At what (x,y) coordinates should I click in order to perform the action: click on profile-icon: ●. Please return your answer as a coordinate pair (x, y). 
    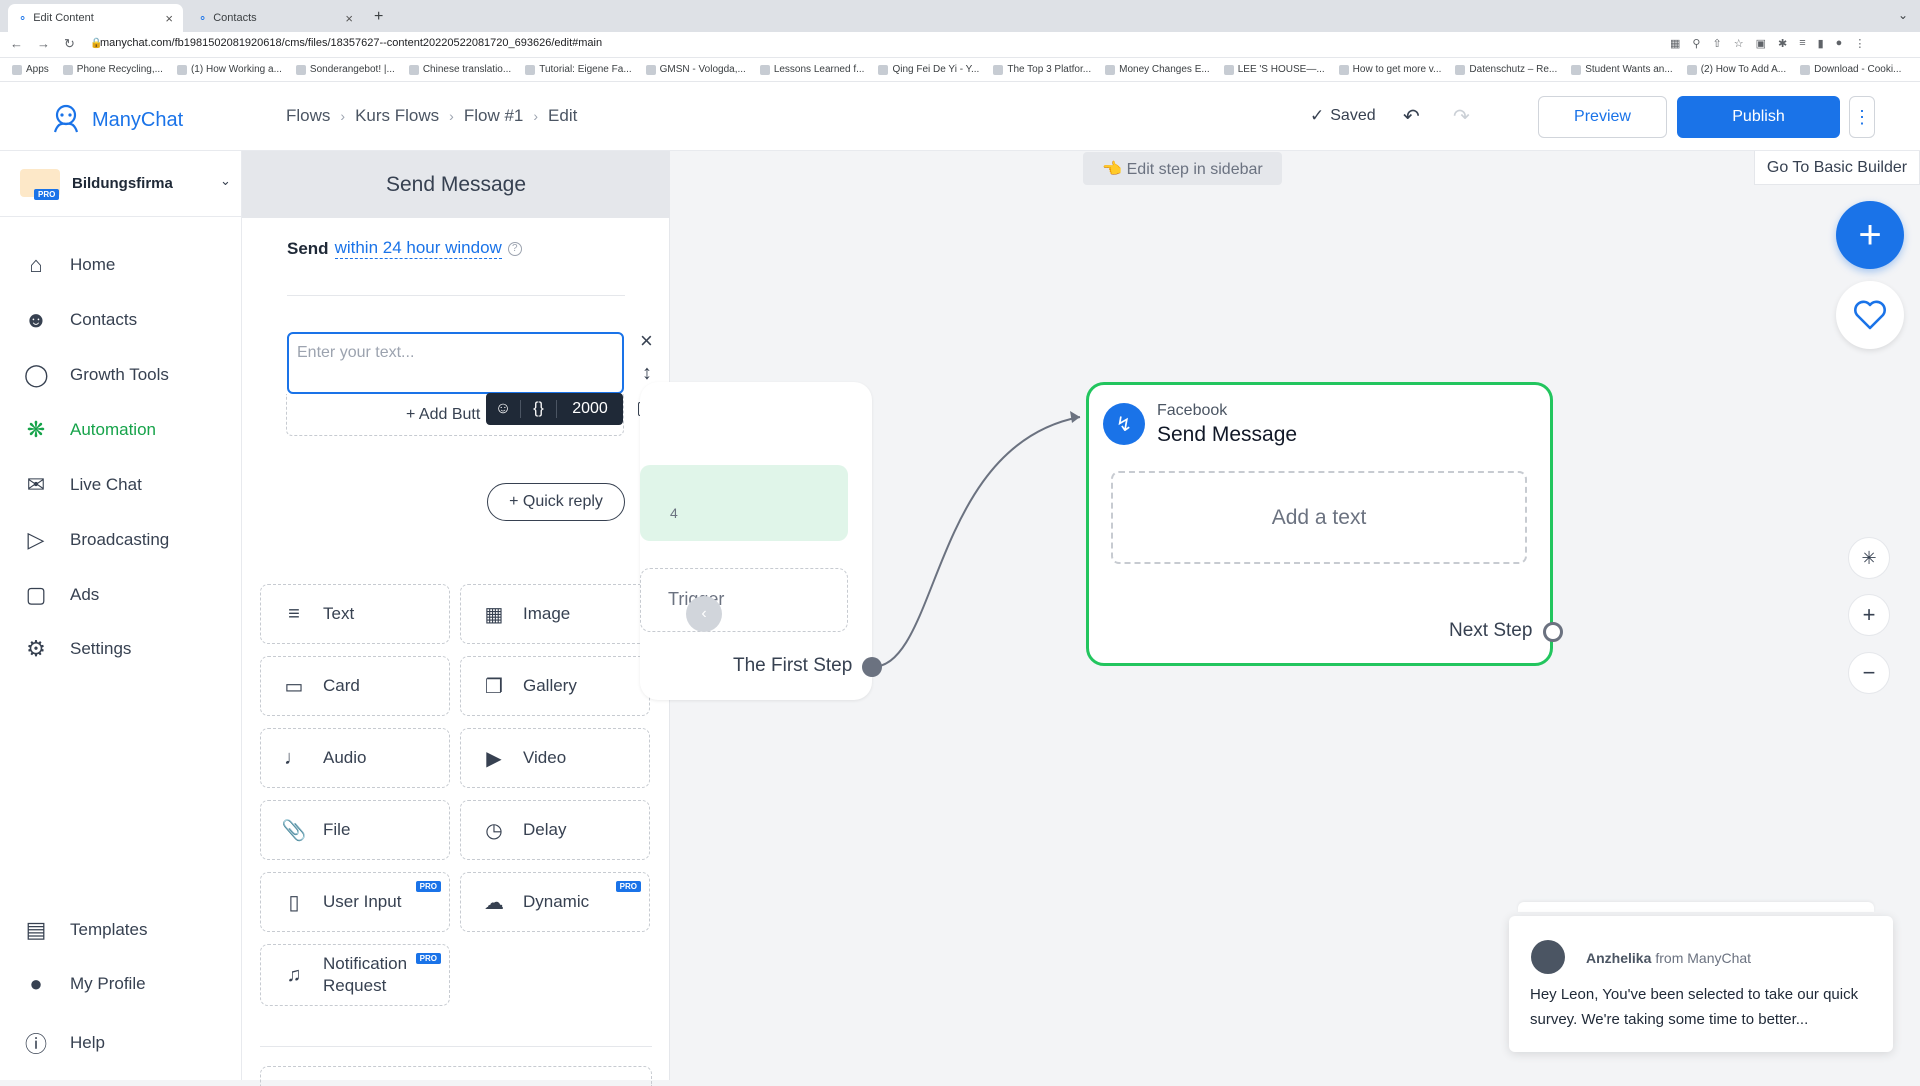
    Looking at the image, I should click on (1839, 43).